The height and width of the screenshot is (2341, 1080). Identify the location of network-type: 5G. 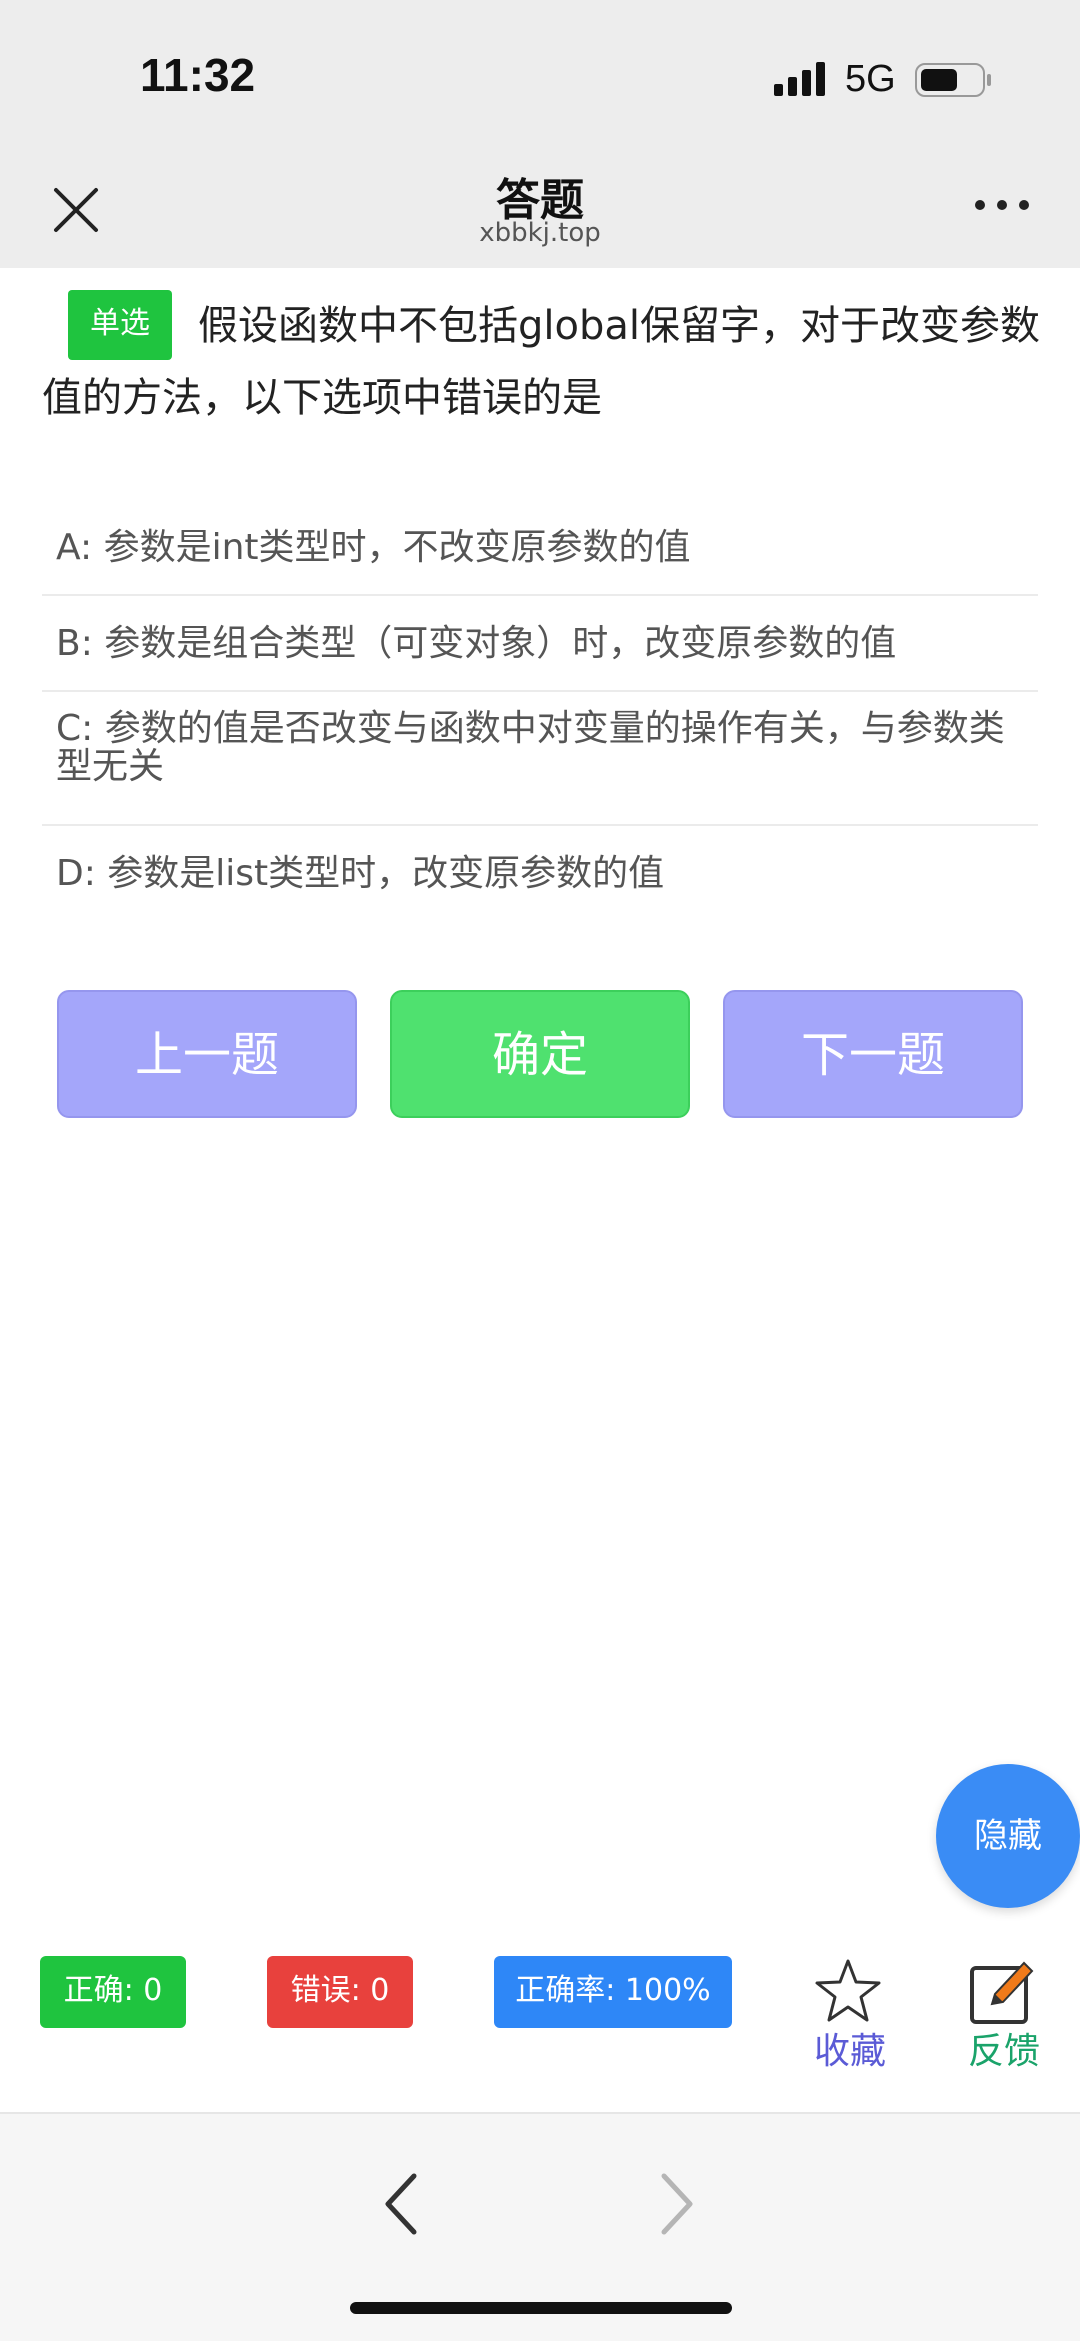
(870, 79).